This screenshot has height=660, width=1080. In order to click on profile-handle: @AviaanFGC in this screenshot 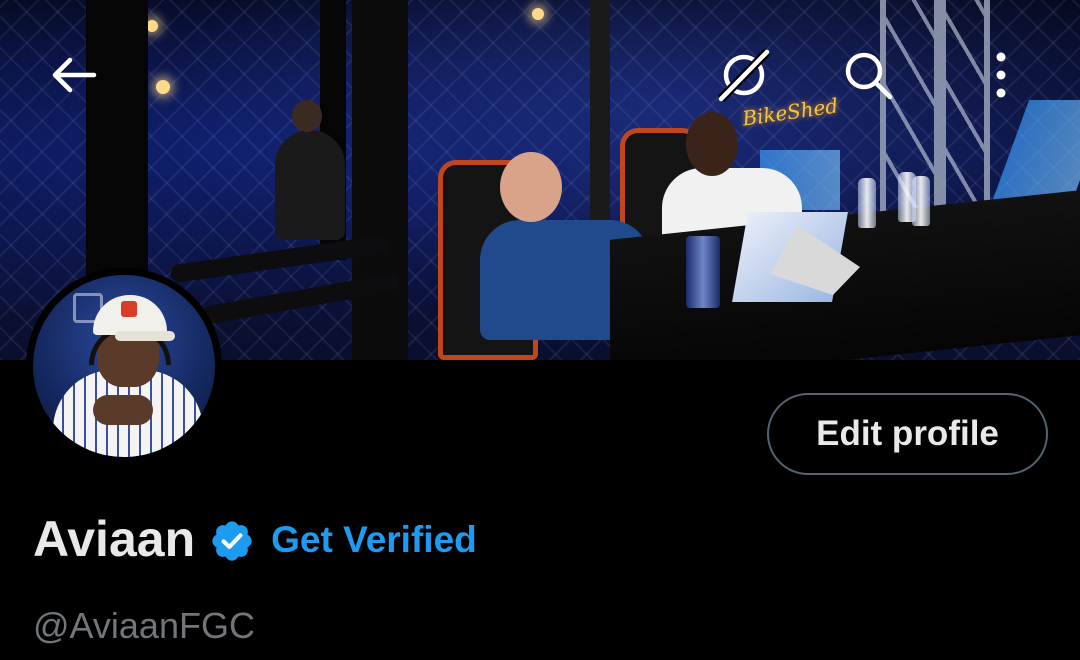, I will do `click(144, 625)`.